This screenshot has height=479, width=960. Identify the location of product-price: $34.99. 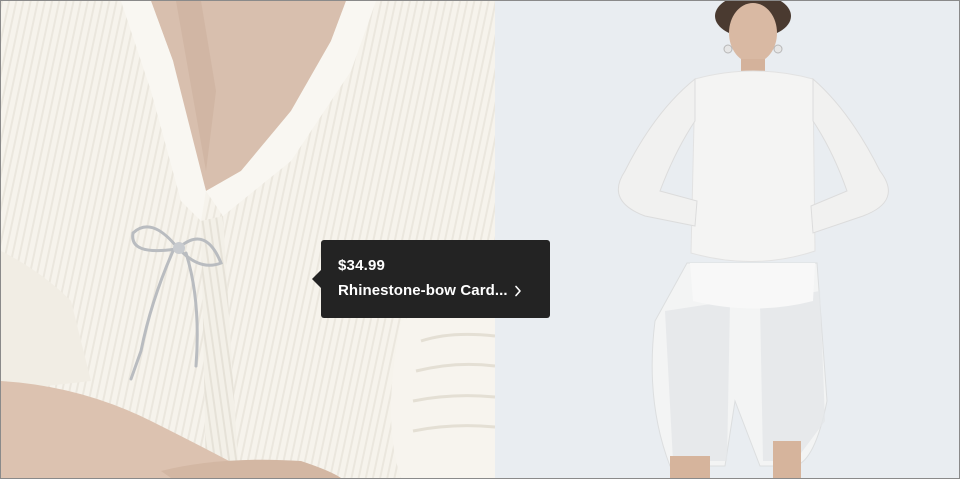
(362, 265).